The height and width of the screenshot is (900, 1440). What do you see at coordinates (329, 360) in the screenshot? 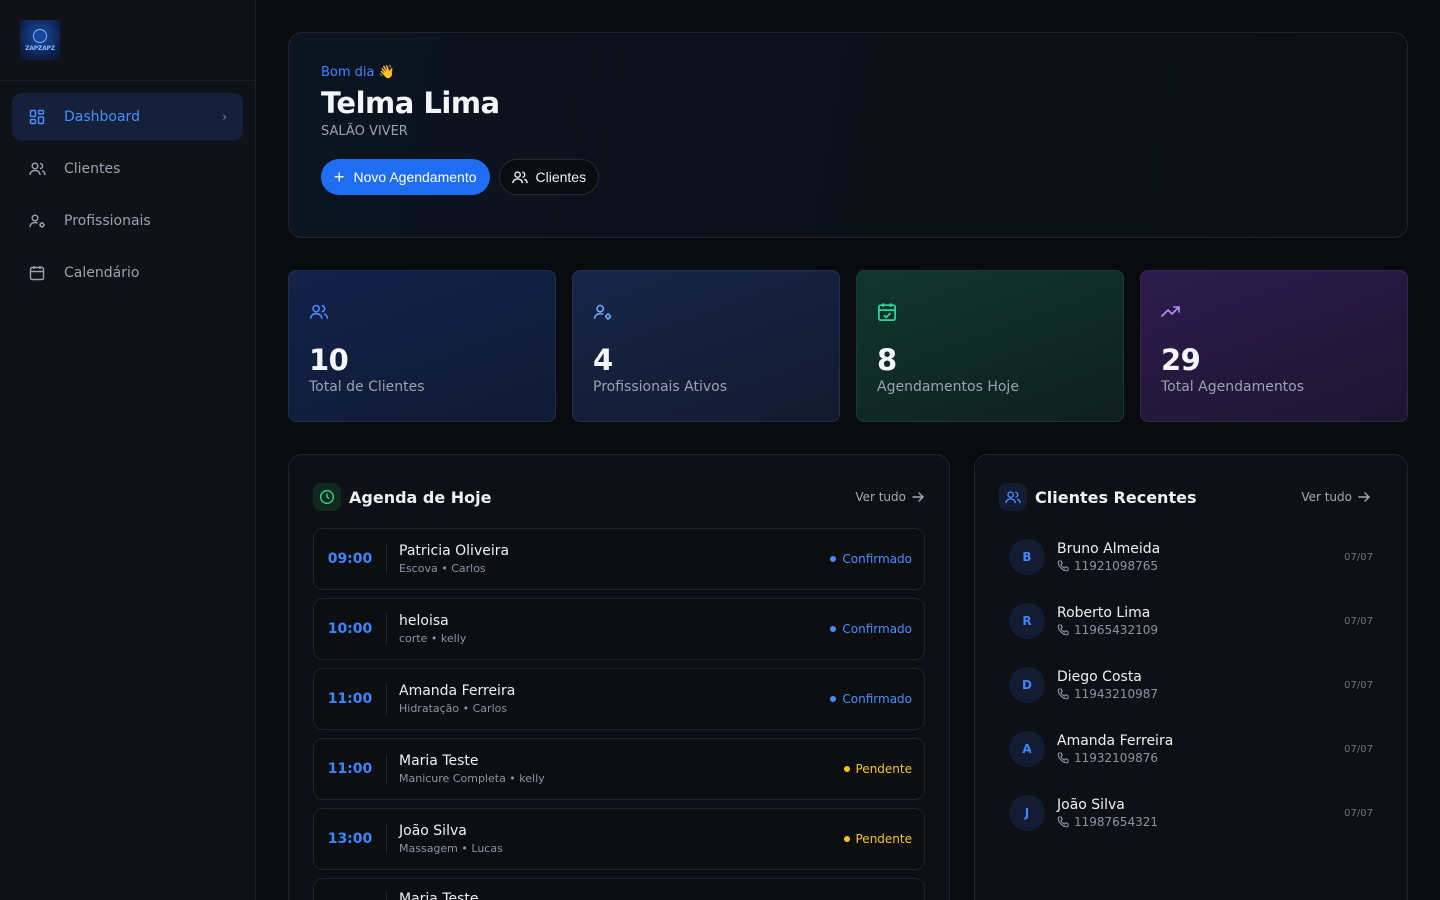
I see `stat-value: 10` at bounding box center [329, 360].